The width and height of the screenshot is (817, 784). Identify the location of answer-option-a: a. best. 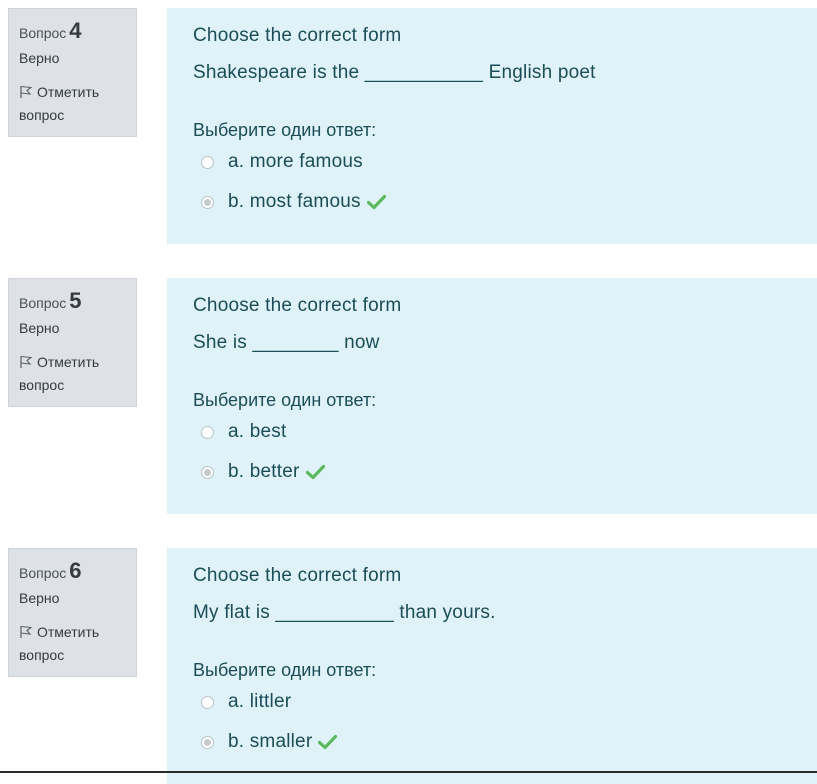
(243, 432).